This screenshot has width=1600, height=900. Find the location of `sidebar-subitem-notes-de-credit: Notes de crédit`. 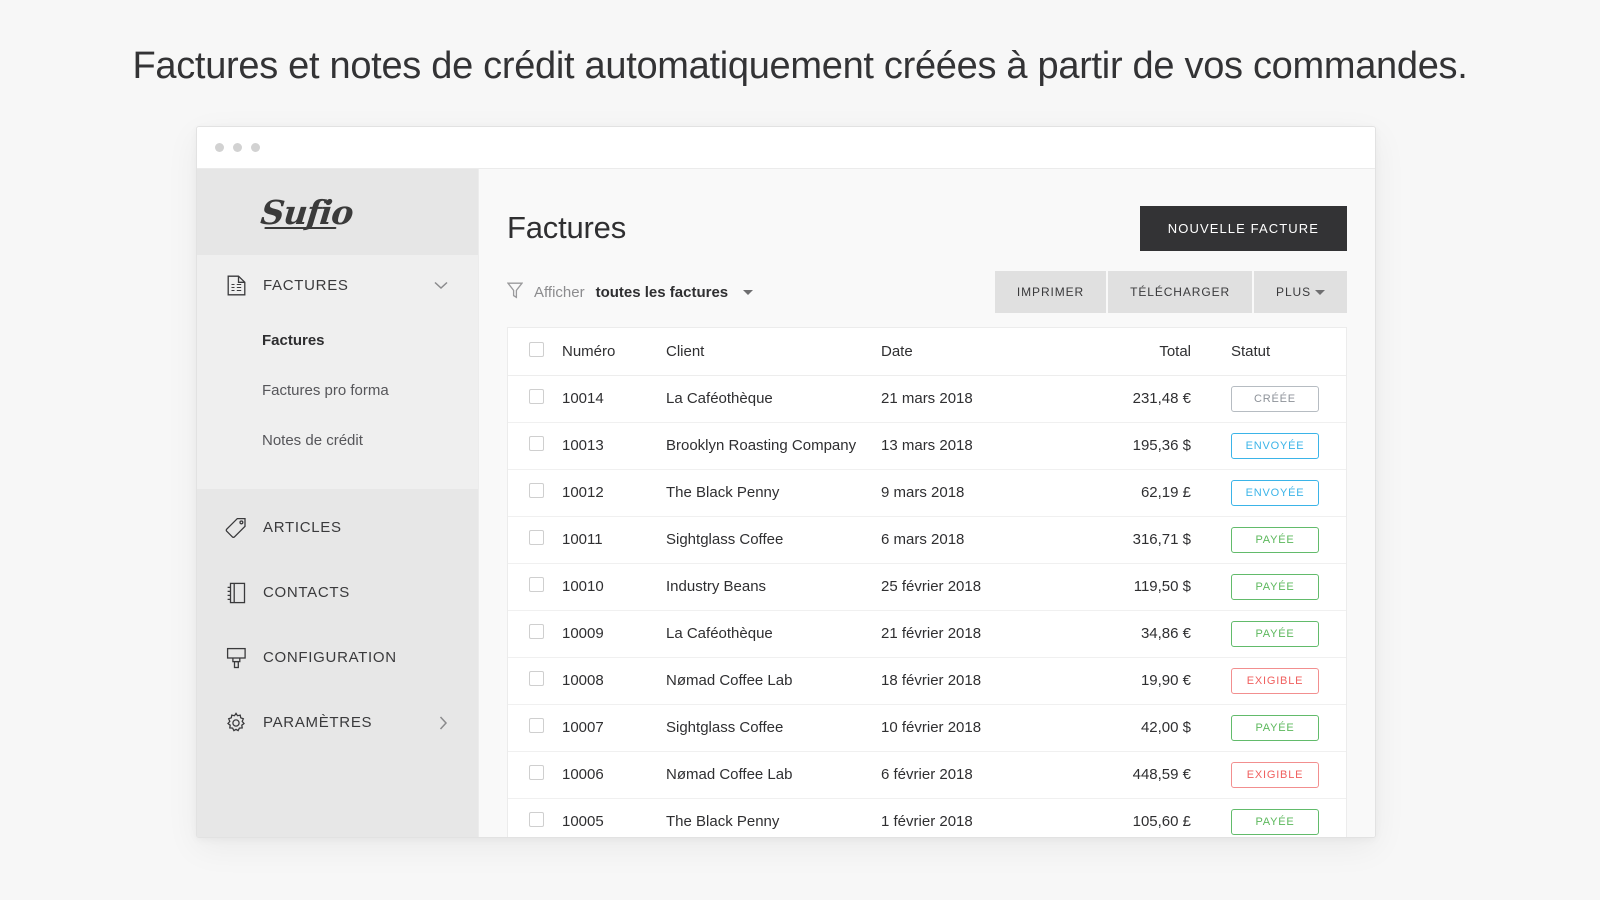

sidebar-subitem-notes-de-credit: Notes de crédit is located at coordinates (337, 440).